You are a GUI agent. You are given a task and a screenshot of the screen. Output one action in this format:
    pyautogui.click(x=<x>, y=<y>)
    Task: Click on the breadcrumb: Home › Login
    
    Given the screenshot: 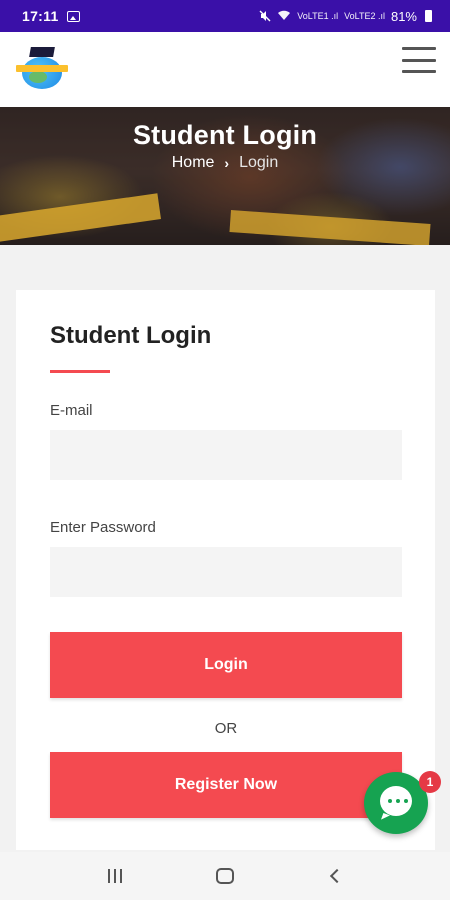 What is the action you would take?
    pyautogui.click(x=225, y=163)
    